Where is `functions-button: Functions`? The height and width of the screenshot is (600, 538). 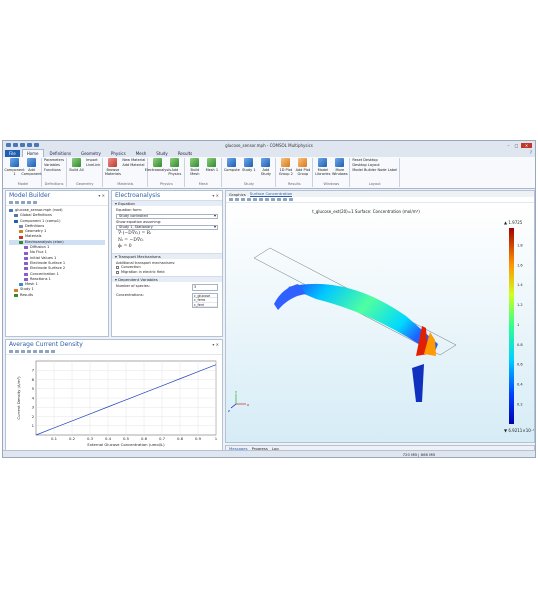
functions-button: Functions is located at coordinates (54, 170).